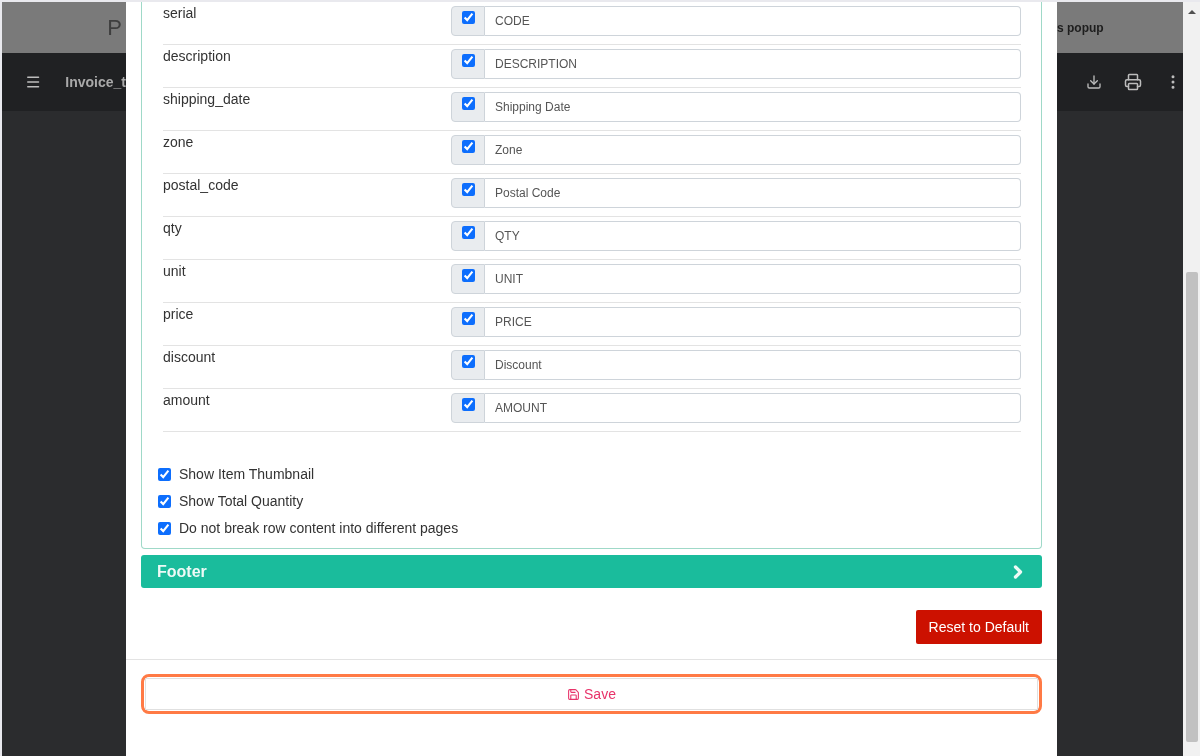 The width and height of the screenshot is (1200, 756). I want to click on field-label: price, so click(179, 313).